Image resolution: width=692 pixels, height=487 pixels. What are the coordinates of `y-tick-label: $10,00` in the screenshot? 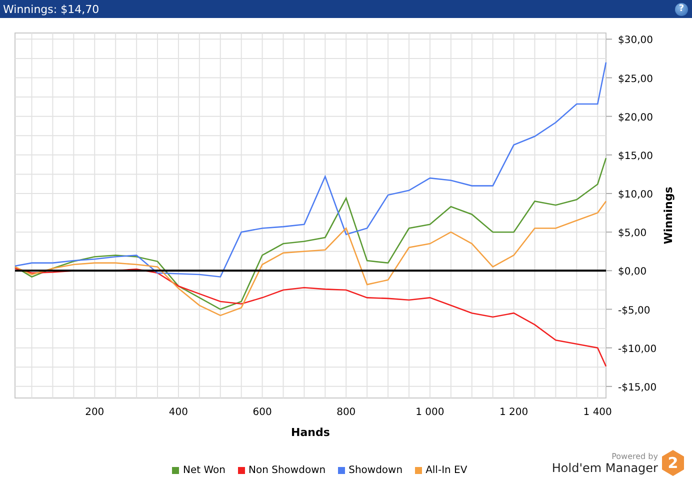 It's located at (635, 195).